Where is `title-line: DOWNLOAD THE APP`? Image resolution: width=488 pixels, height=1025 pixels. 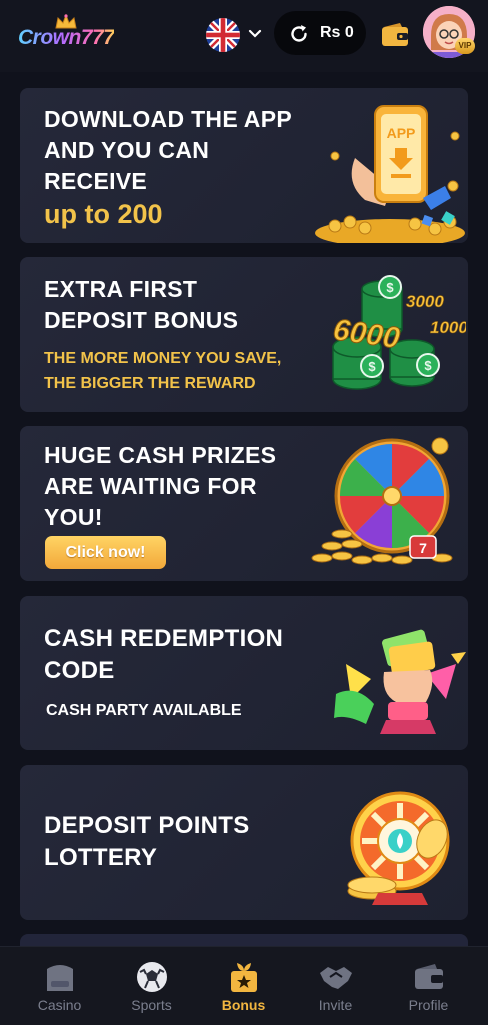 title-line: DOWNLOAD THE APP is located at coordinates (168, 119).